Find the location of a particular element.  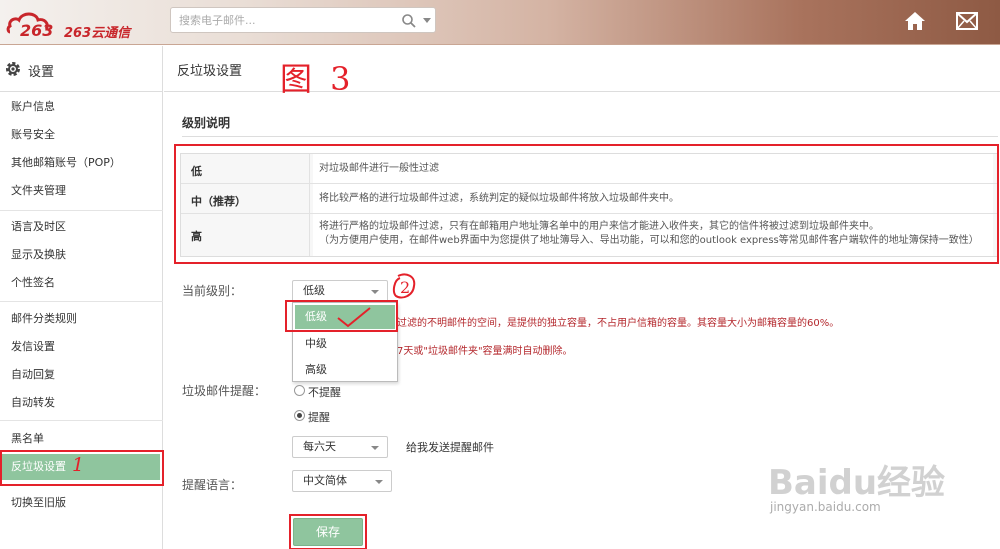

logo: 263 263云通信 is located at coordinates (81, 23).